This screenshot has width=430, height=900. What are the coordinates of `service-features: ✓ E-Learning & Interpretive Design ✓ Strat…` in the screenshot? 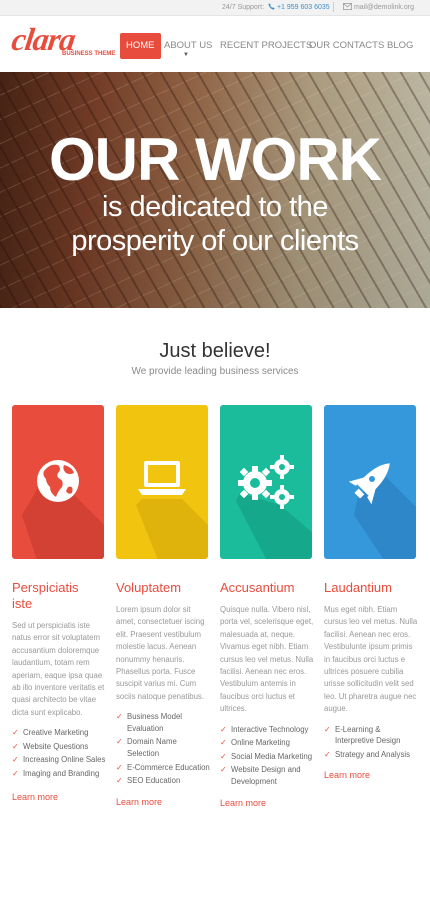 It's located at (371, 742).